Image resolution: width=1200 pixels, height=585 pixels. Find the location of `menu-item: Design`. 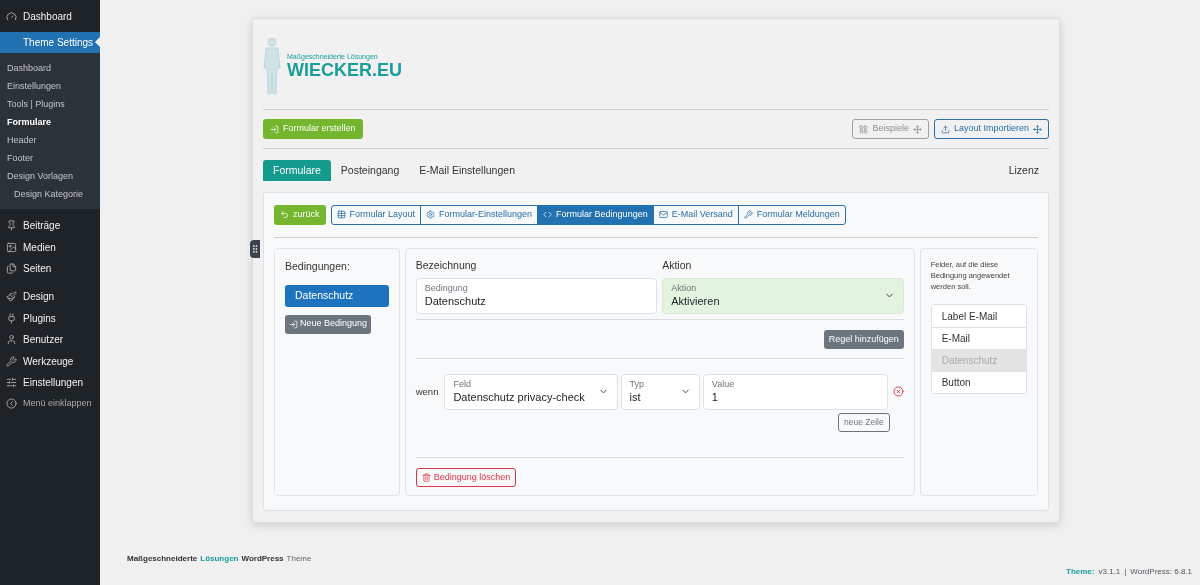

menu-item: Design is located at coordinates (50, 297).